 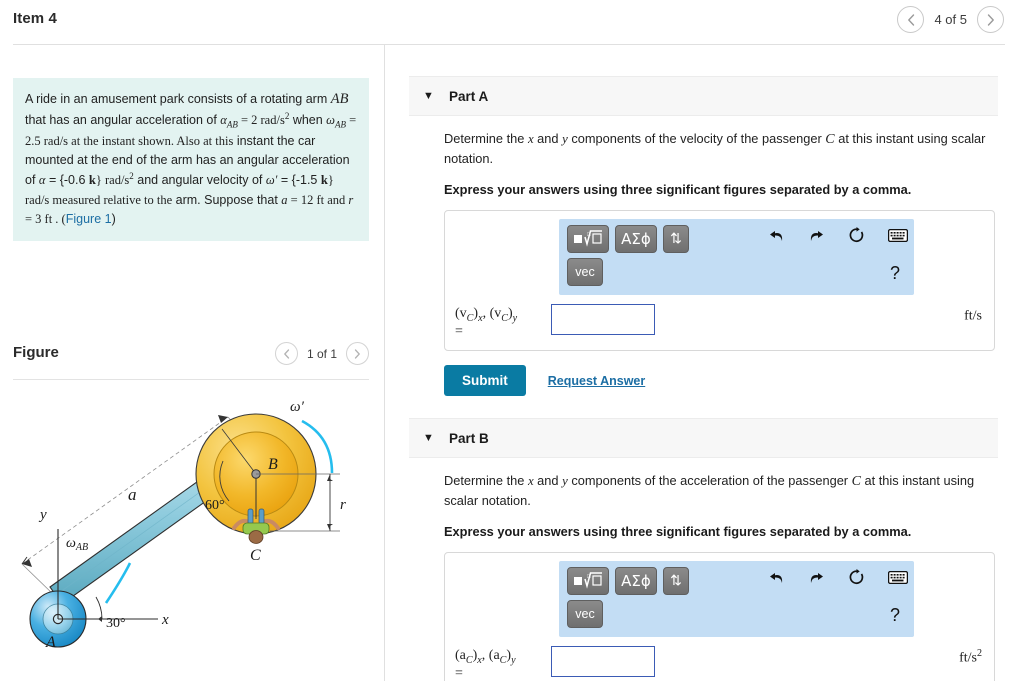 I want to click on part-a-answer-input, so click(x=603, y=319).